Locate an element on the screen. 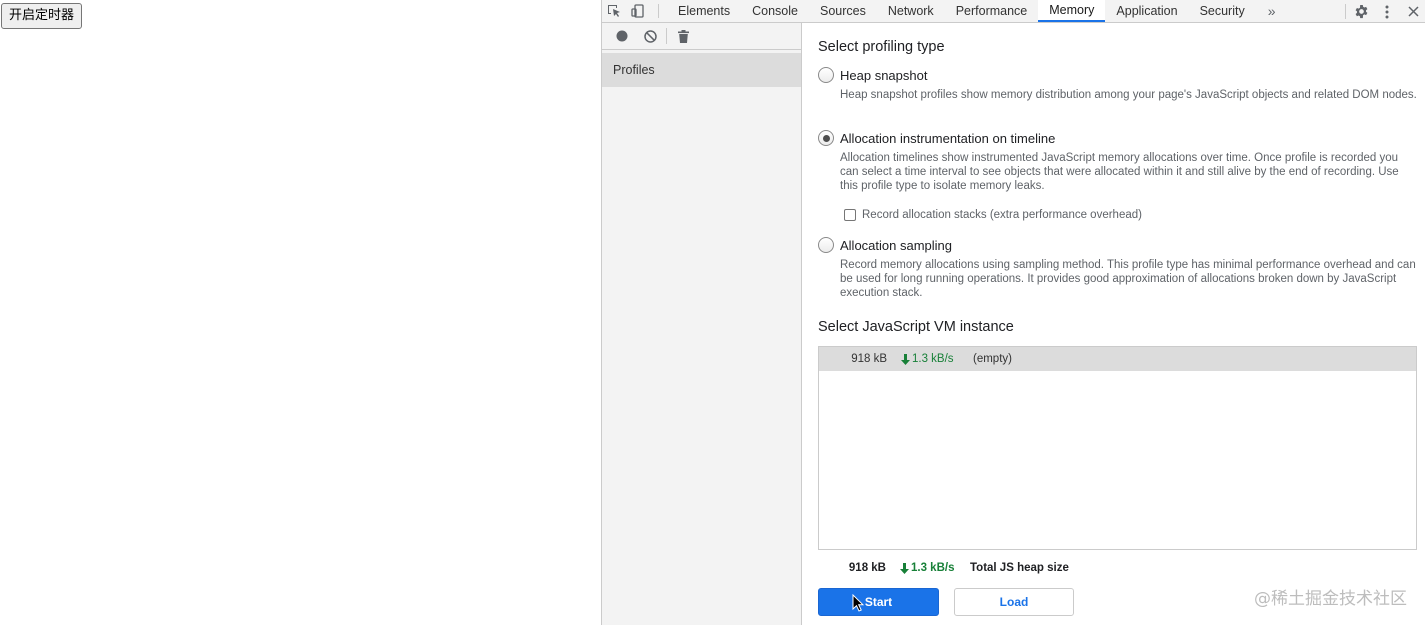 Image resolution: width=1425 pixels, height=625 pixels. tab-memory: Memory is located at coordinates (1072, 11).